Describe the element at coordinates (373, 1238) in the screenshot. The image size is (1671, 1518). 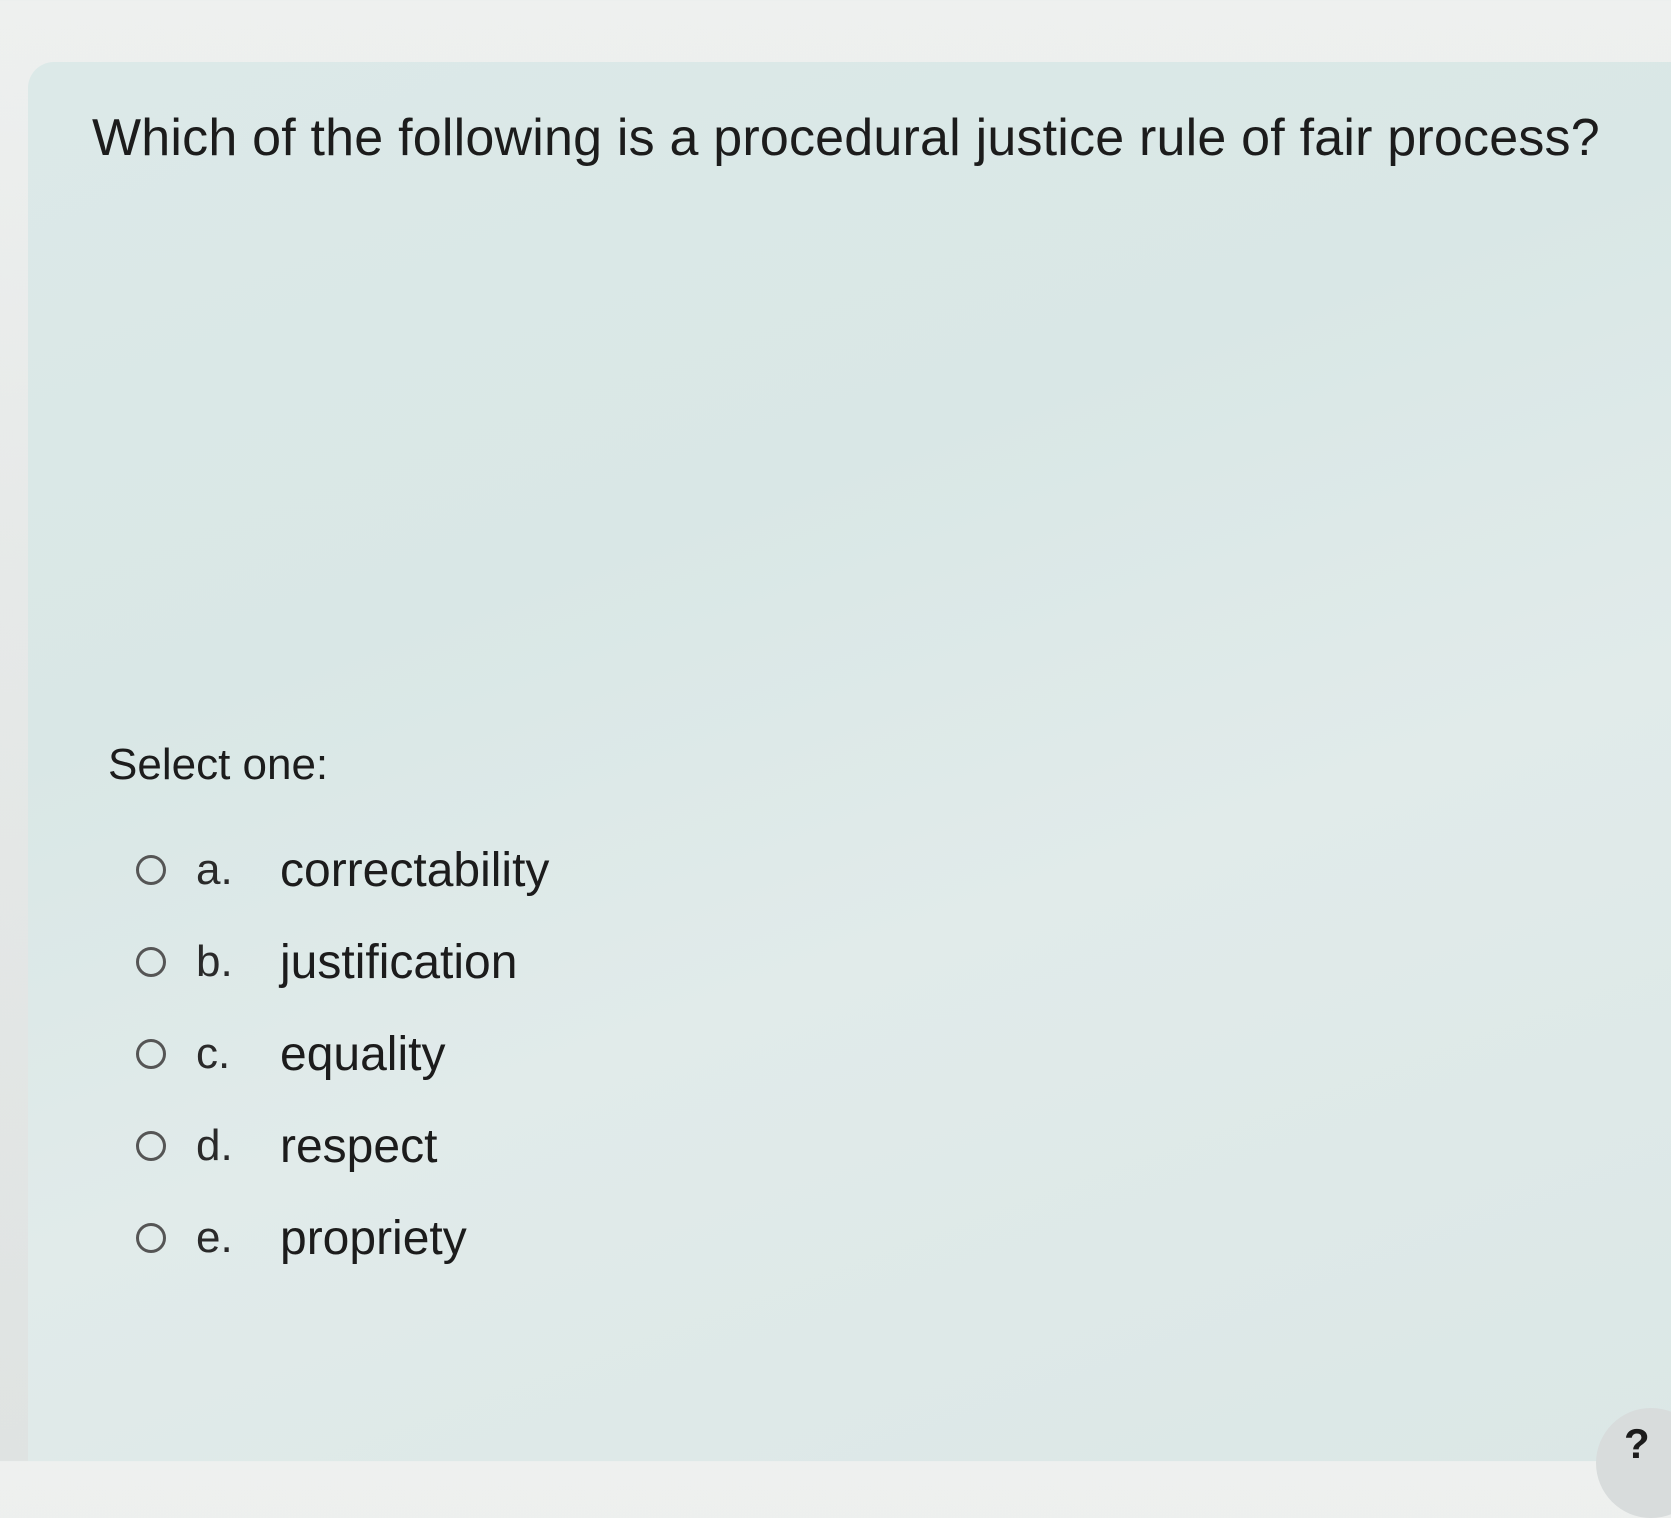
I see `option-label: propriety` at that location.